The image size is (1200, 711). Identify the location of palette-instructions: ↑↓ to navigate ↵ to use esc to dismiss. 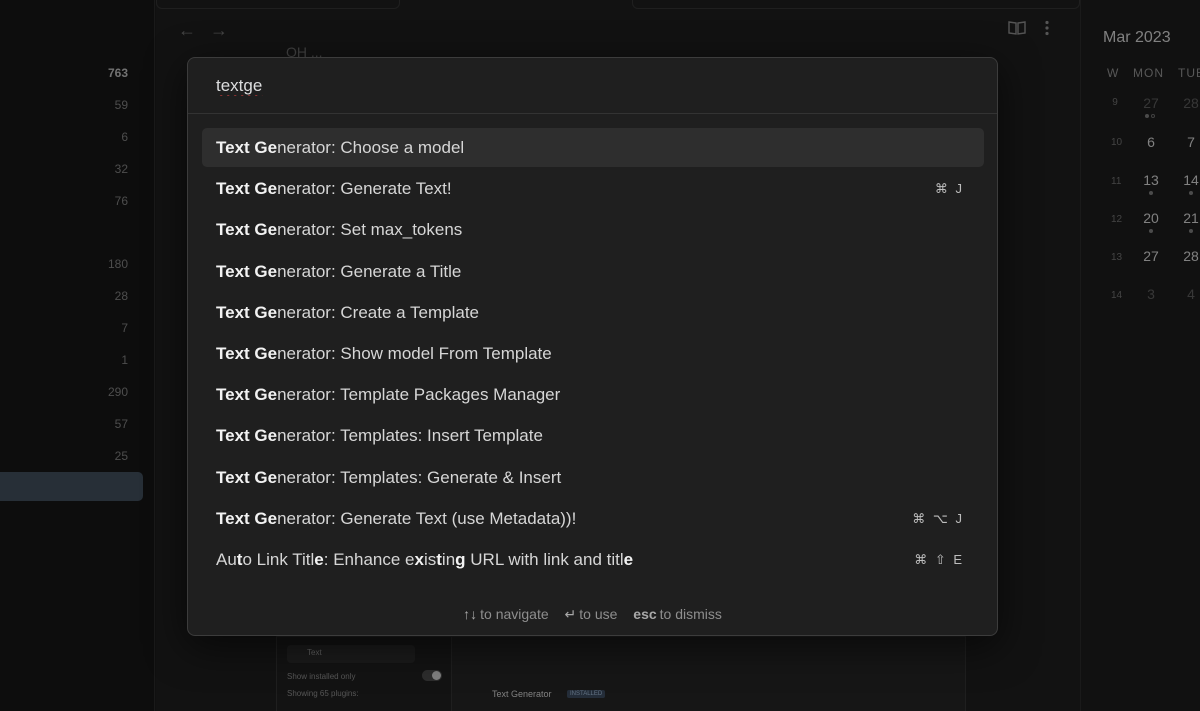
(592, 614).